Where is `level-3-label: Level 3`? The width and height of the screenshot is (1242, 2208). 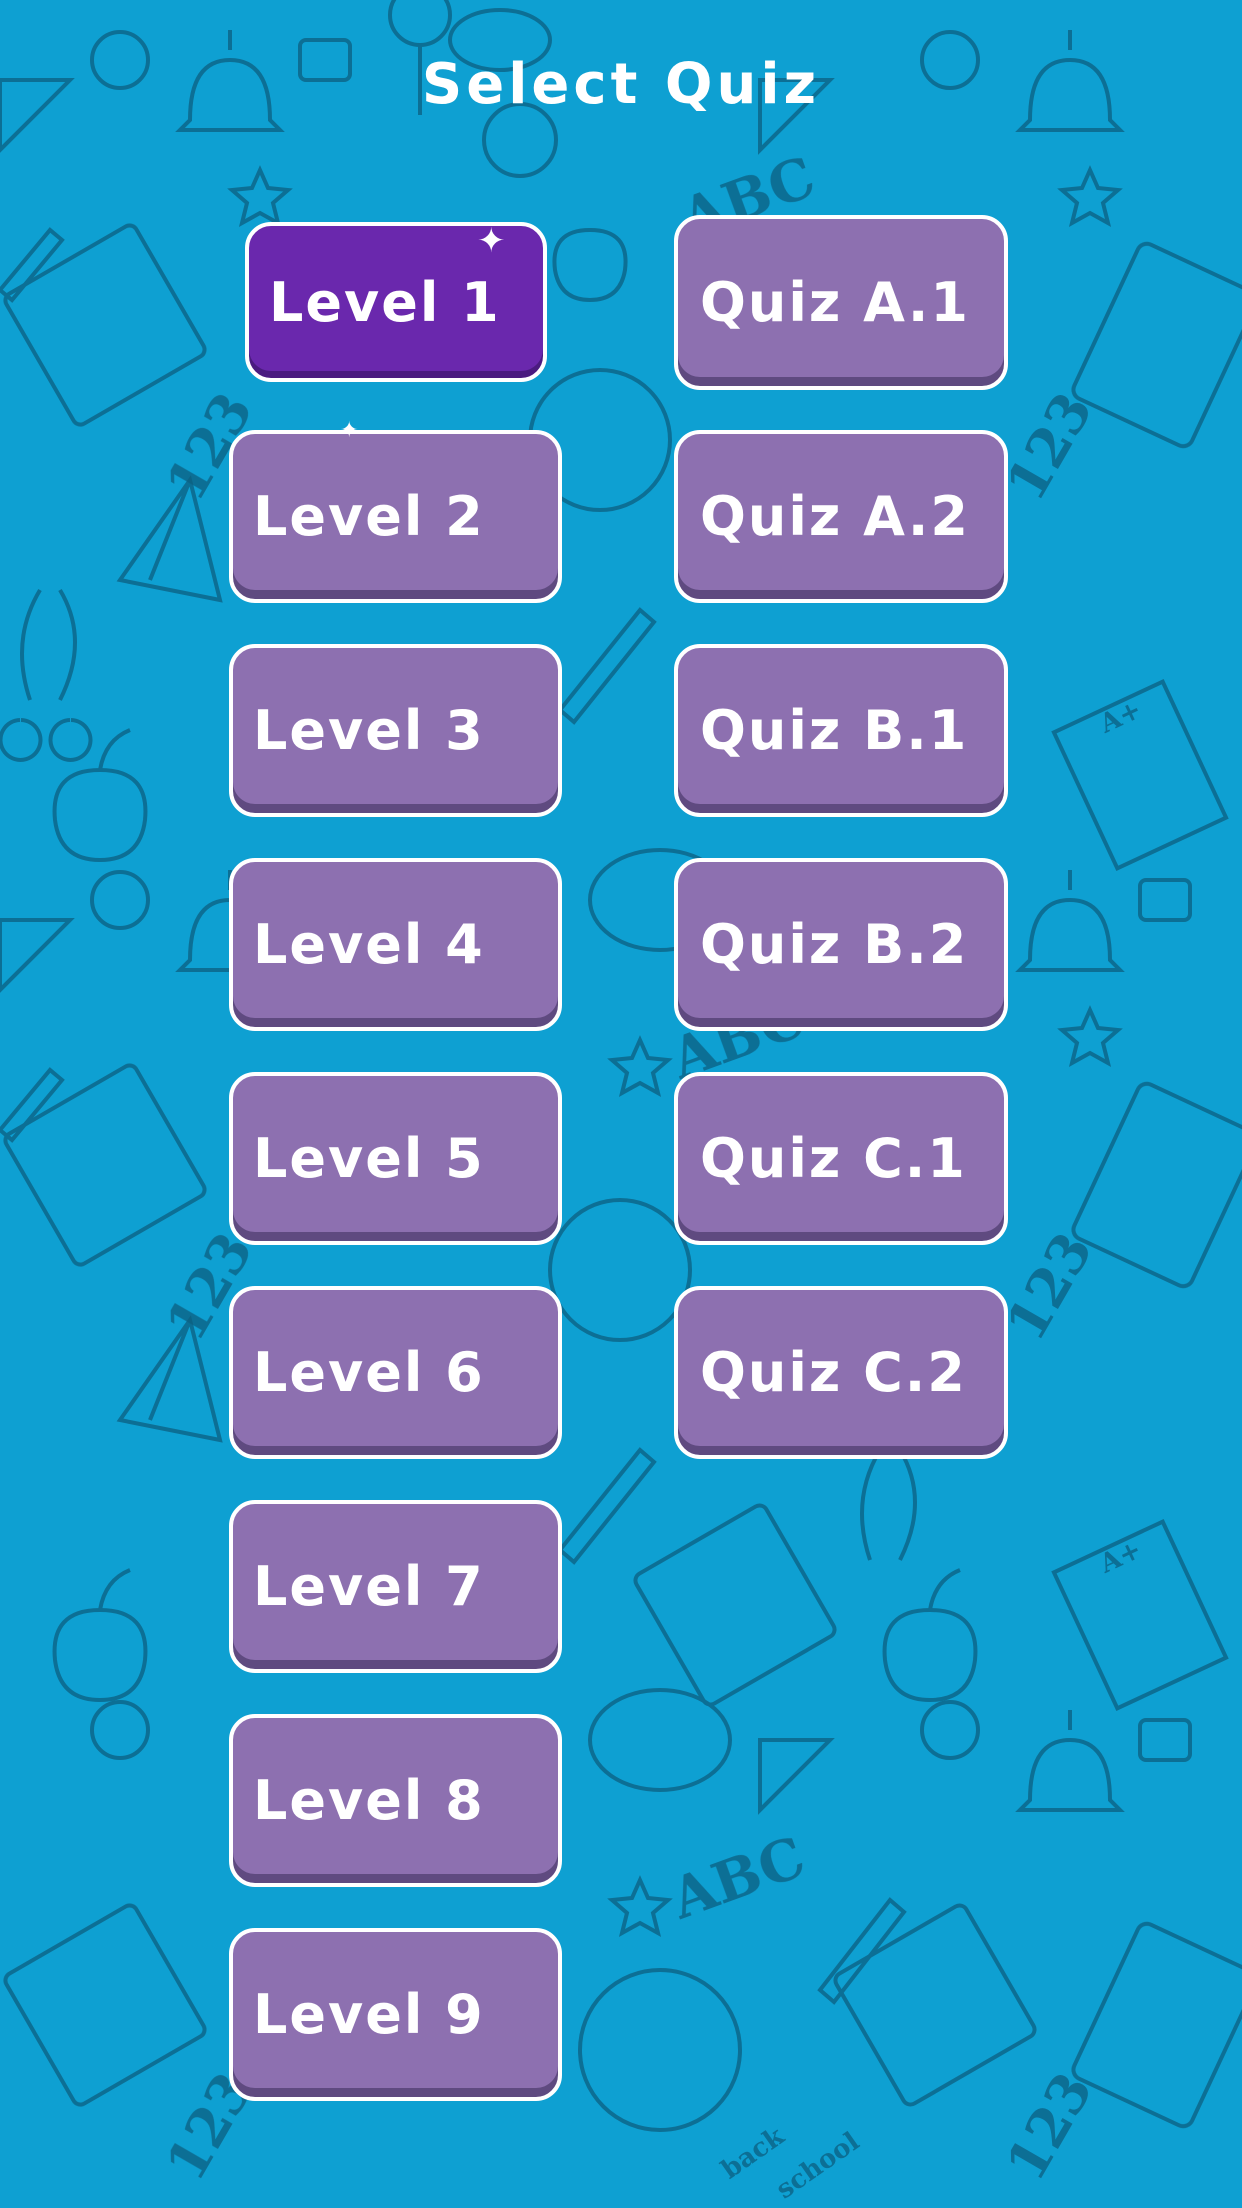 level-3-label: Level 3 is located at coordinates (369, 730).